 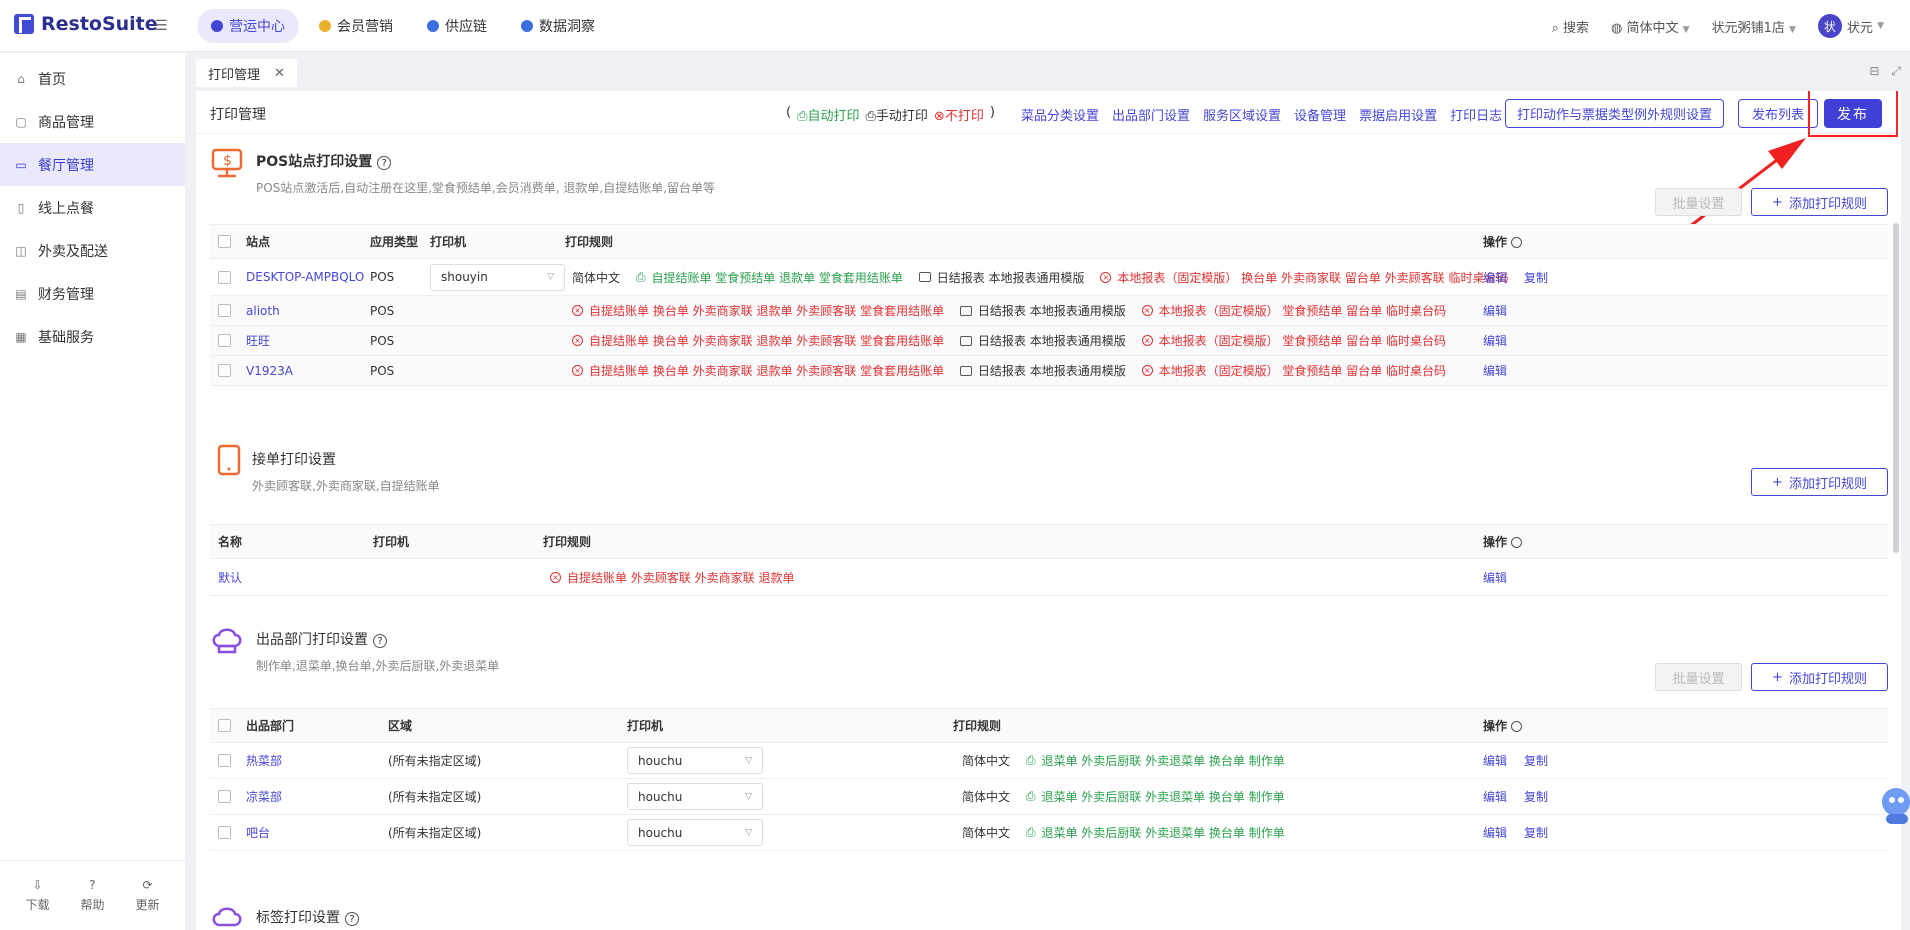 What do you see at coordinates (1874, 71) in the screenshot?
I see `lock-icon: ⊟` at bounding box center [1874, 71].